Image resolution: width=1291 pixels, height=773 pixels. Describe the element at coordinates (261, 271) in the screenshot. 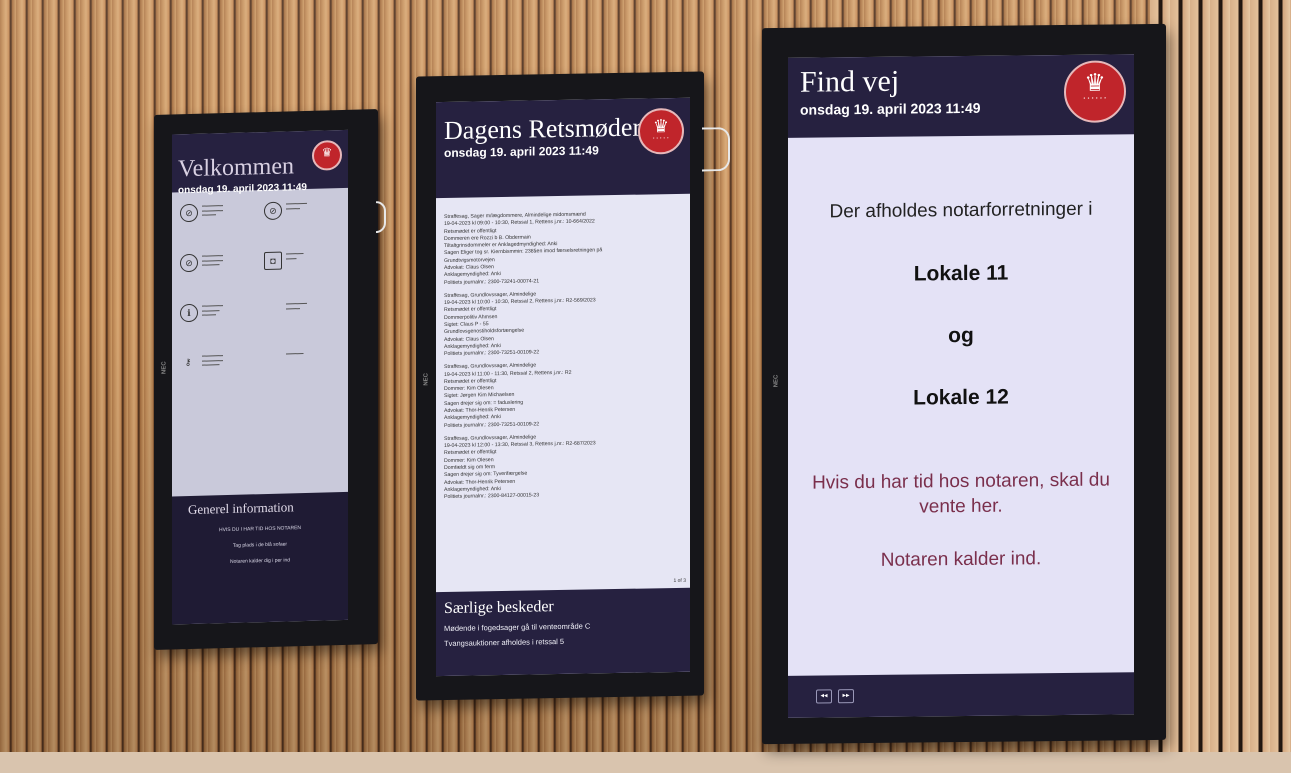

I see `rule-row: ⊘ ▬▬▬▬▬▬ ▬▬▬▬▬▬ ▬▬▬▬▬ ◘ ▬▬▬▬▬ ▬▬▬` at that location.